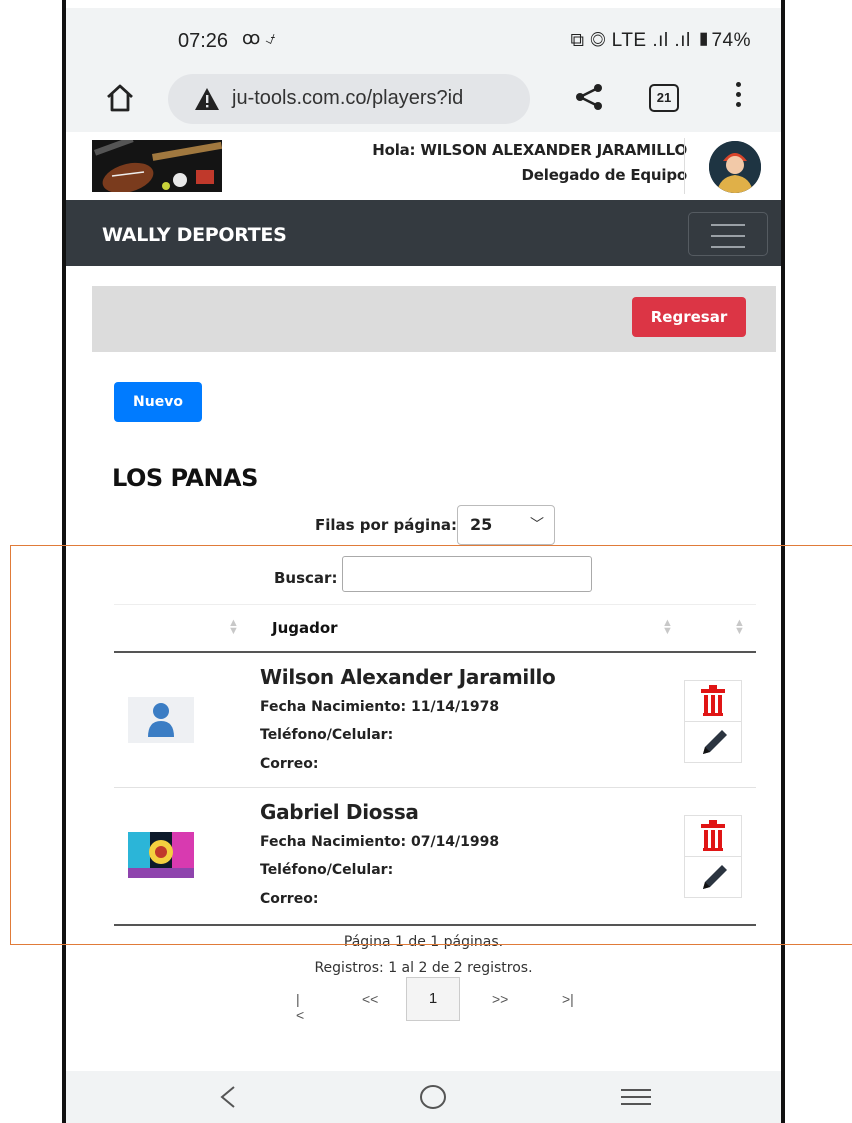 The width and height of the screenshot is (852, 1123). What do you see at coordinates (300, 1007) in the screenshot?
I see `first-page-link: |<` at bounding box center [300, 1007].